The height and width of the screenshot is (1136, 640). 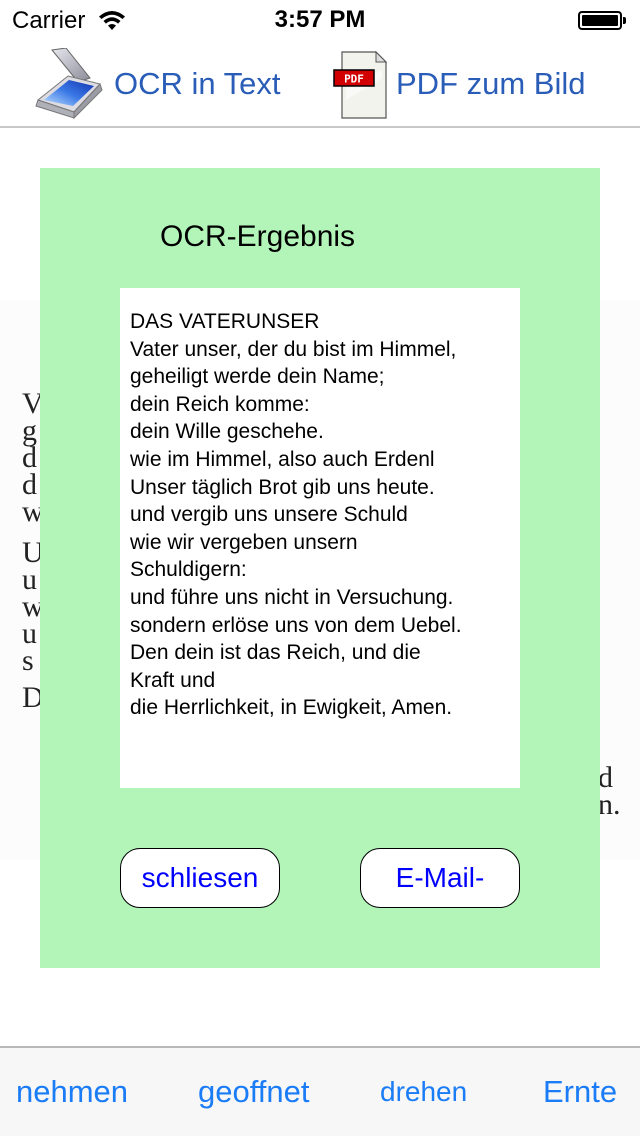 I want to click on toolbar-item-drehen: drehen, so click(x=423, y=1092).